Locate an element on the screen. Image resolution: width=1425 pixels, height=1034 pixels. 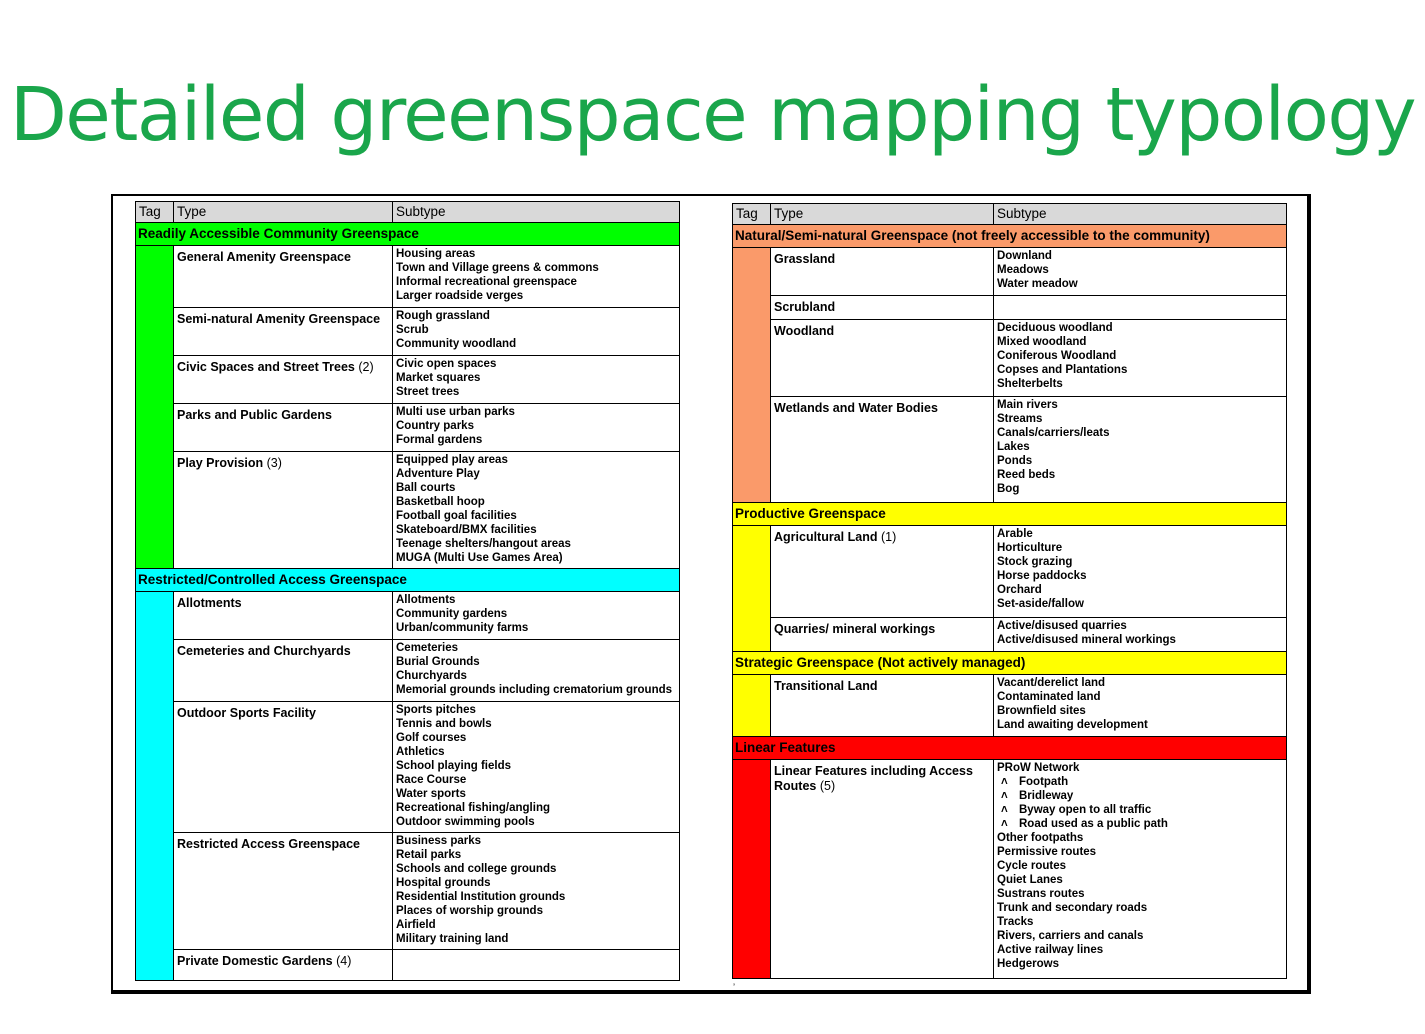
subtype-item: Copses and Plantations is located at coordinates (1062, 370).